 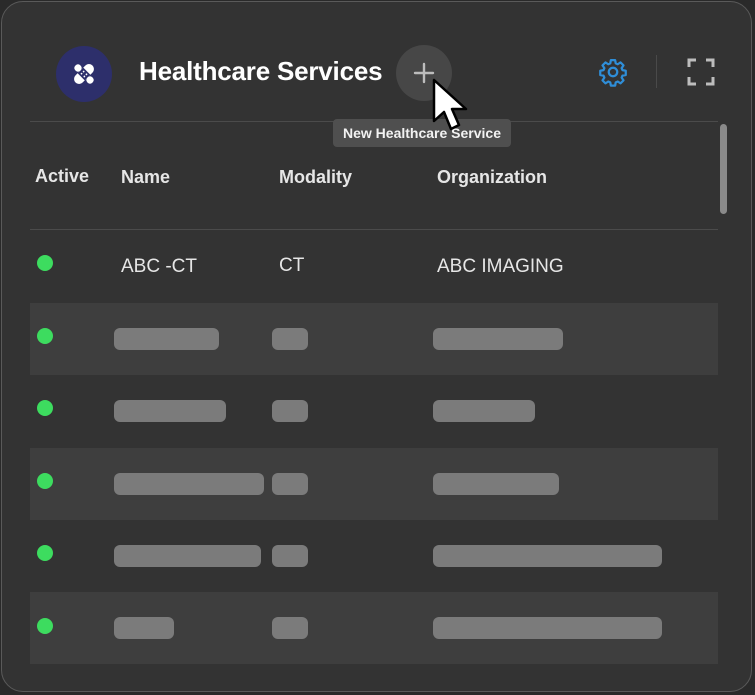 What do you see at coordinates (723, 169) in the screenshot?
I see `scrollbar-thumb` at bounding box center [723, 169].